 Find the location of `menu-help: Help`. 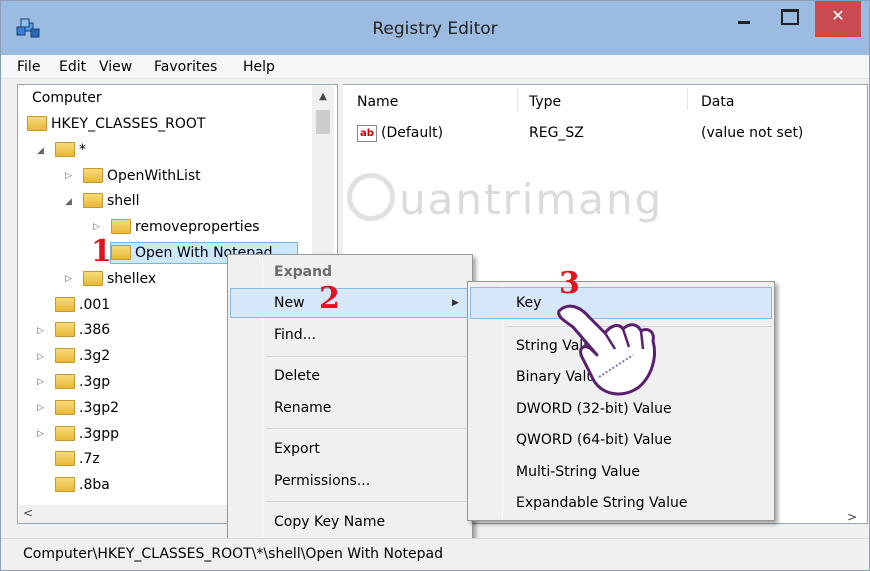

menu-help: Help is located at coordinates (259, 67).